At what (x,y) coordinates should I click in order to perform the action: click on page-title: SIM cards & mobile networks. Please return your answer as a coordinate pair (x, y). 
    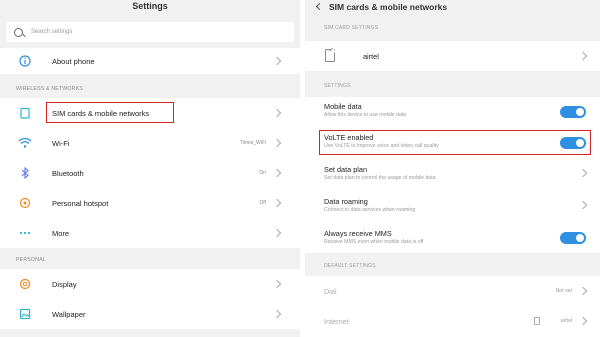
    Looking at the image, I should click on (388, 7).